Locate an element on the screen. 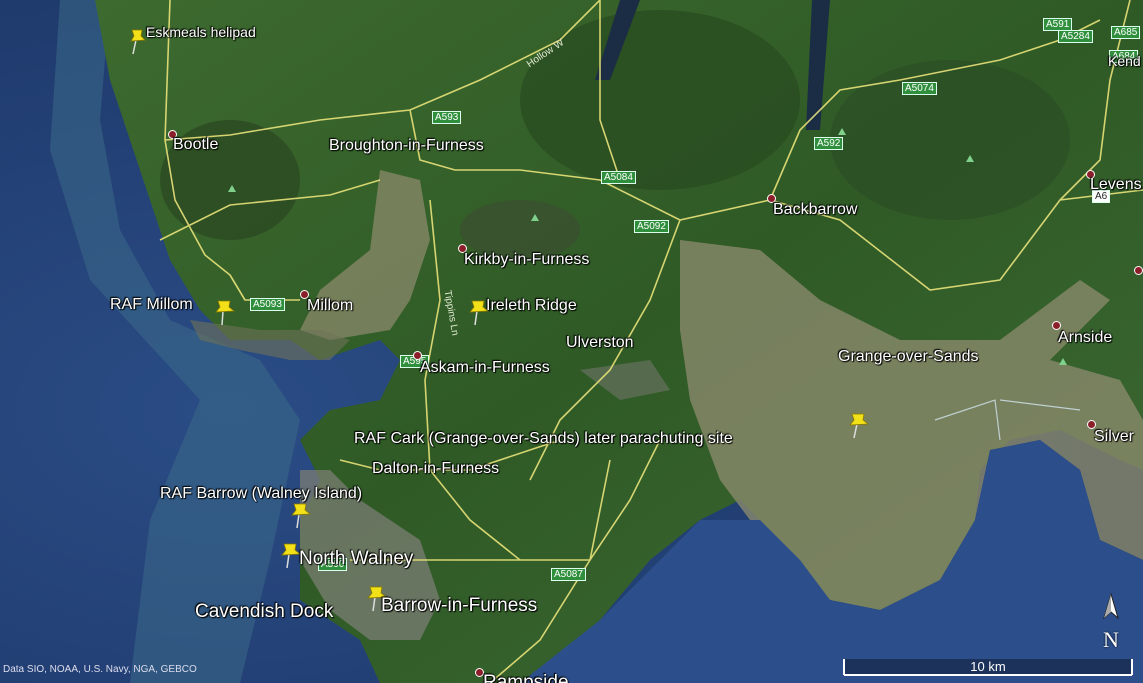 This screenshot has height=683, width=1143. label-raf-barrow: RAF Barrow (Walney Island) is located at coordinates (261, 494).